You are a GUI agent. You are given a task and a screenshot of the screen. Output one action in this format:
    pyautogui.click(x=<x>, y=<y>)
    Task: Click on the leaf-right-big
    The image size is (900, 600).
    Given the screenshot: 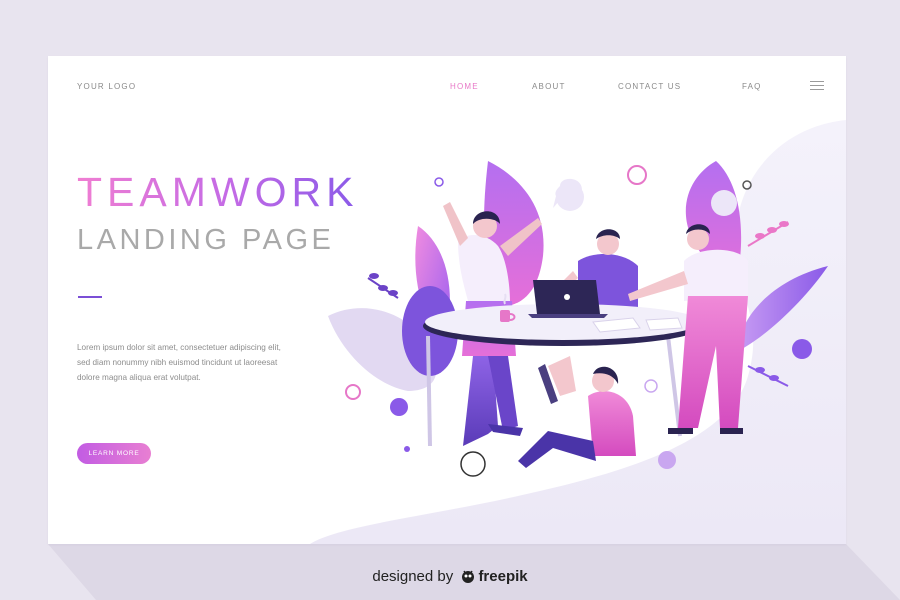 What is the action you would take?
    pyautogui.click(x=783, y=308)
    